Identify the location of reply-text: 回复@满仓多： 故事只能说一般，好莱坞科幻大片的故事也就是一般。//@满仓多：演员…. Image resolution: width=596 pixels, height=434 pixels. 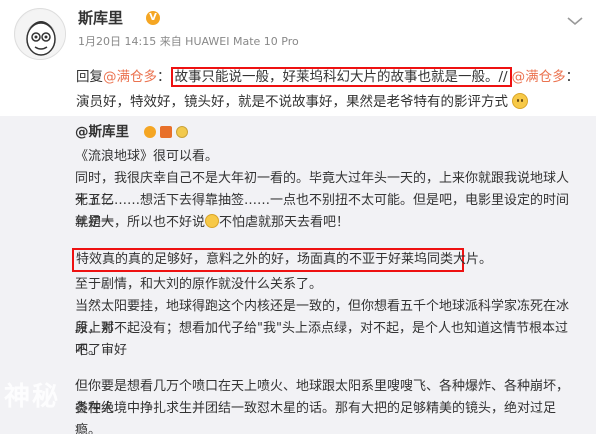
(333, 90).